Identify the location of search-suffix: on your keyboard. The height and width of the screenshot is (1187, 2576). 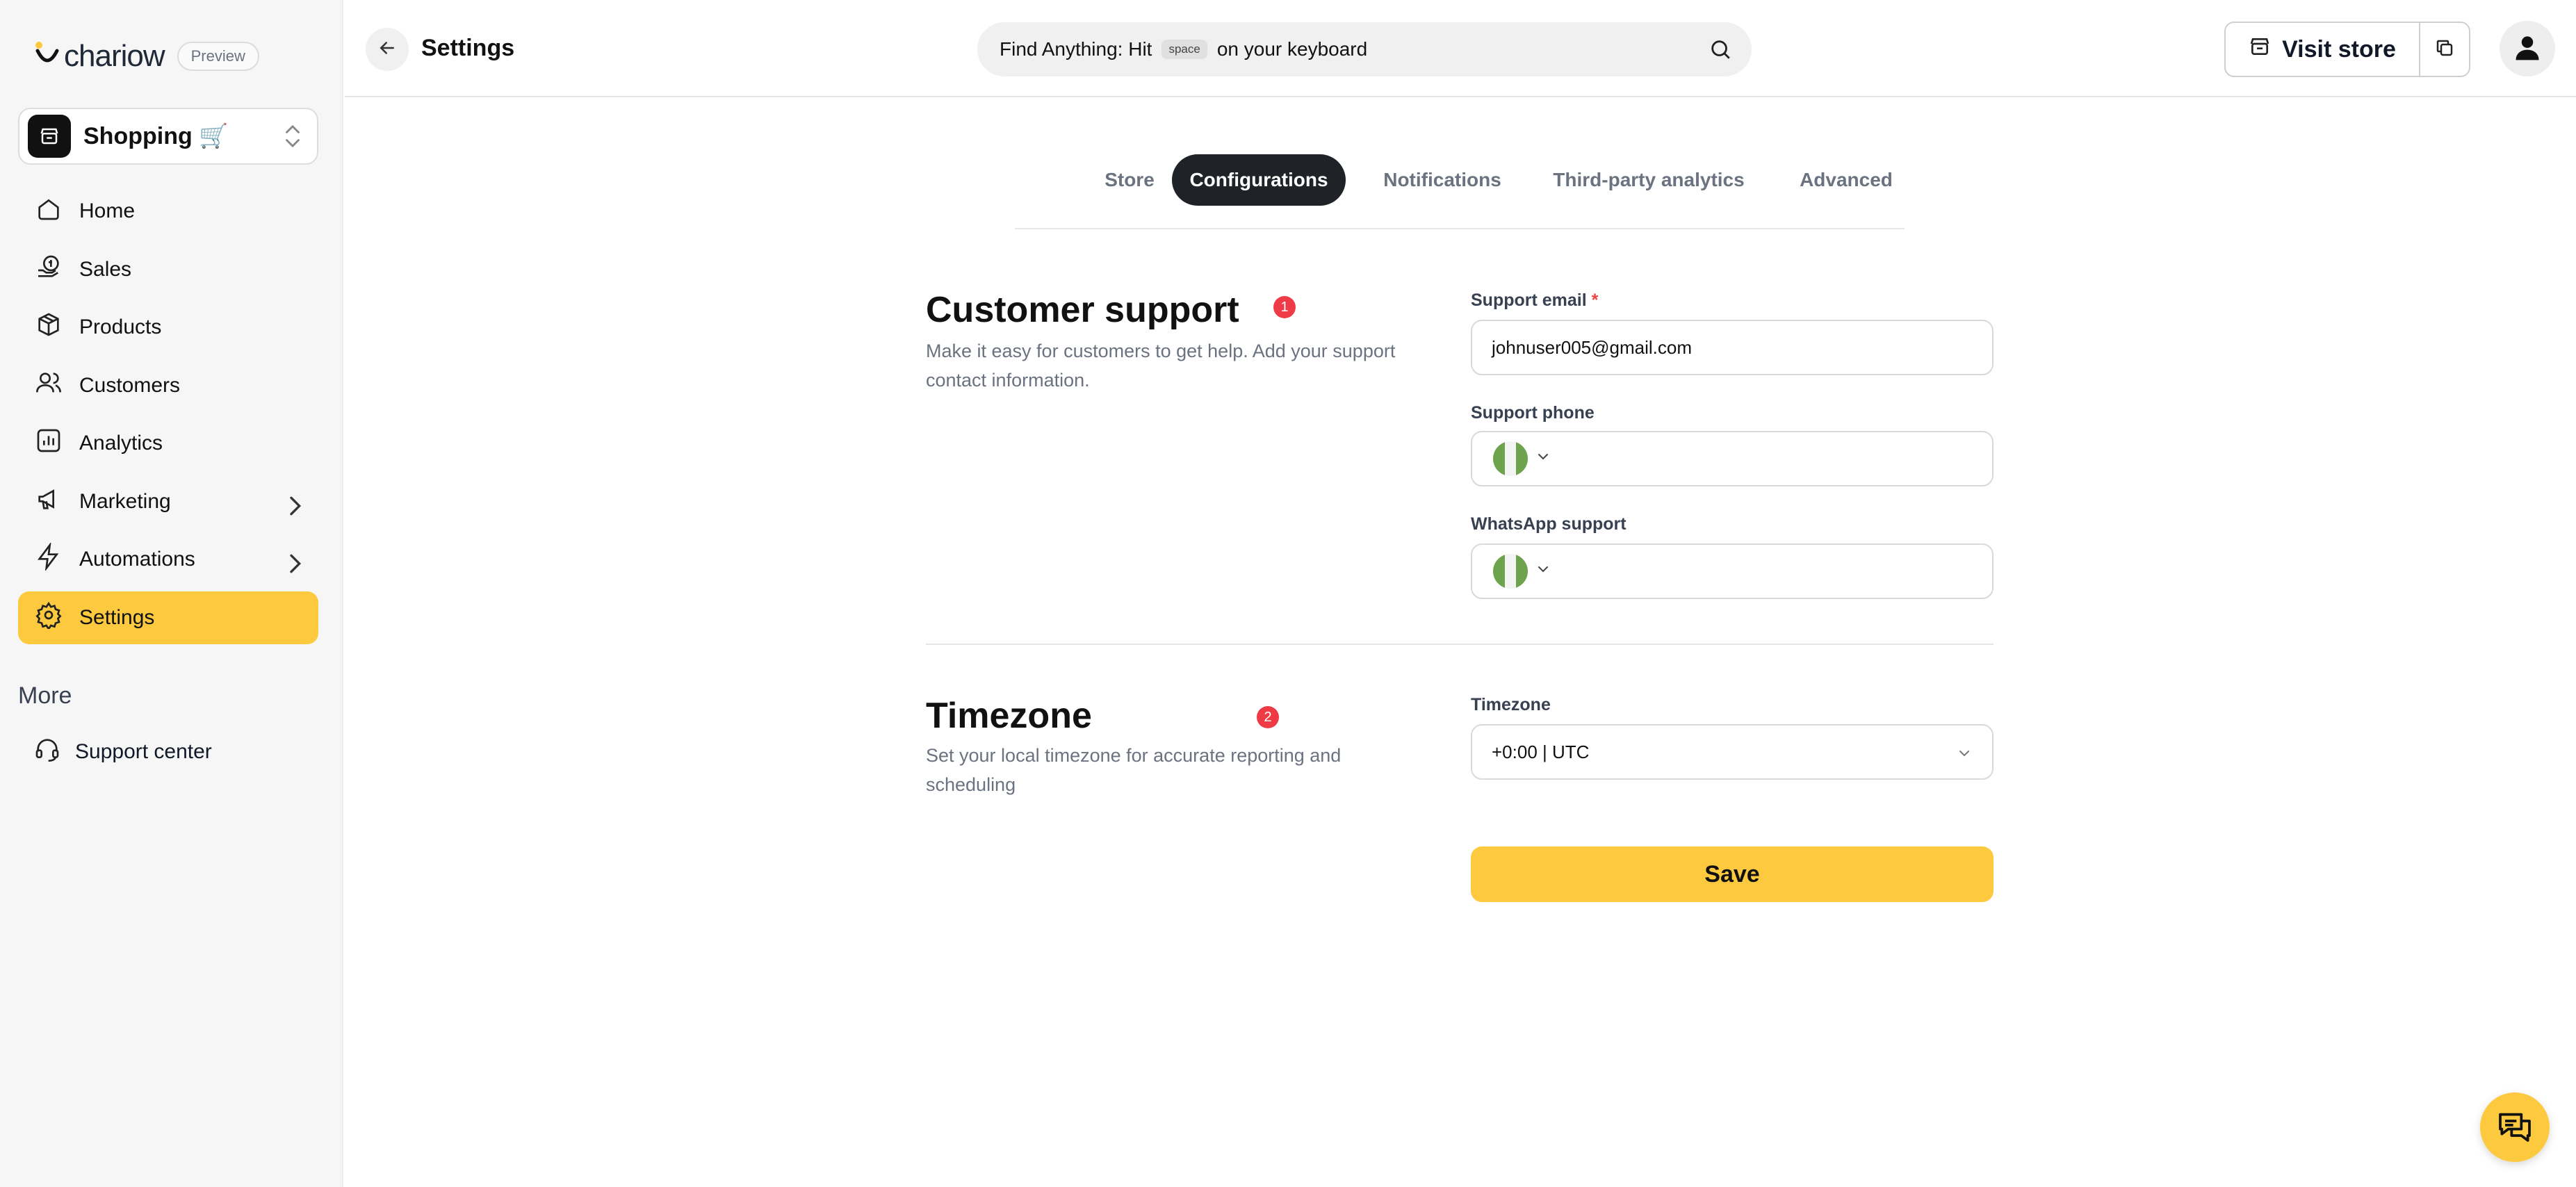
(1292, 49).